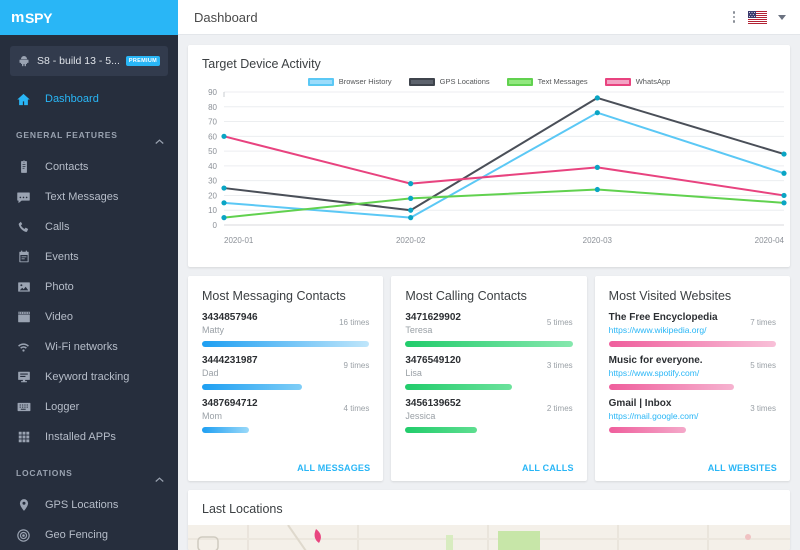 The image size is (800, 550). What do you see at coordinates (742, 468) in the screenshot?
I see `all-websites-link: ALL WEBSITES` at bounding box center [742, 468].